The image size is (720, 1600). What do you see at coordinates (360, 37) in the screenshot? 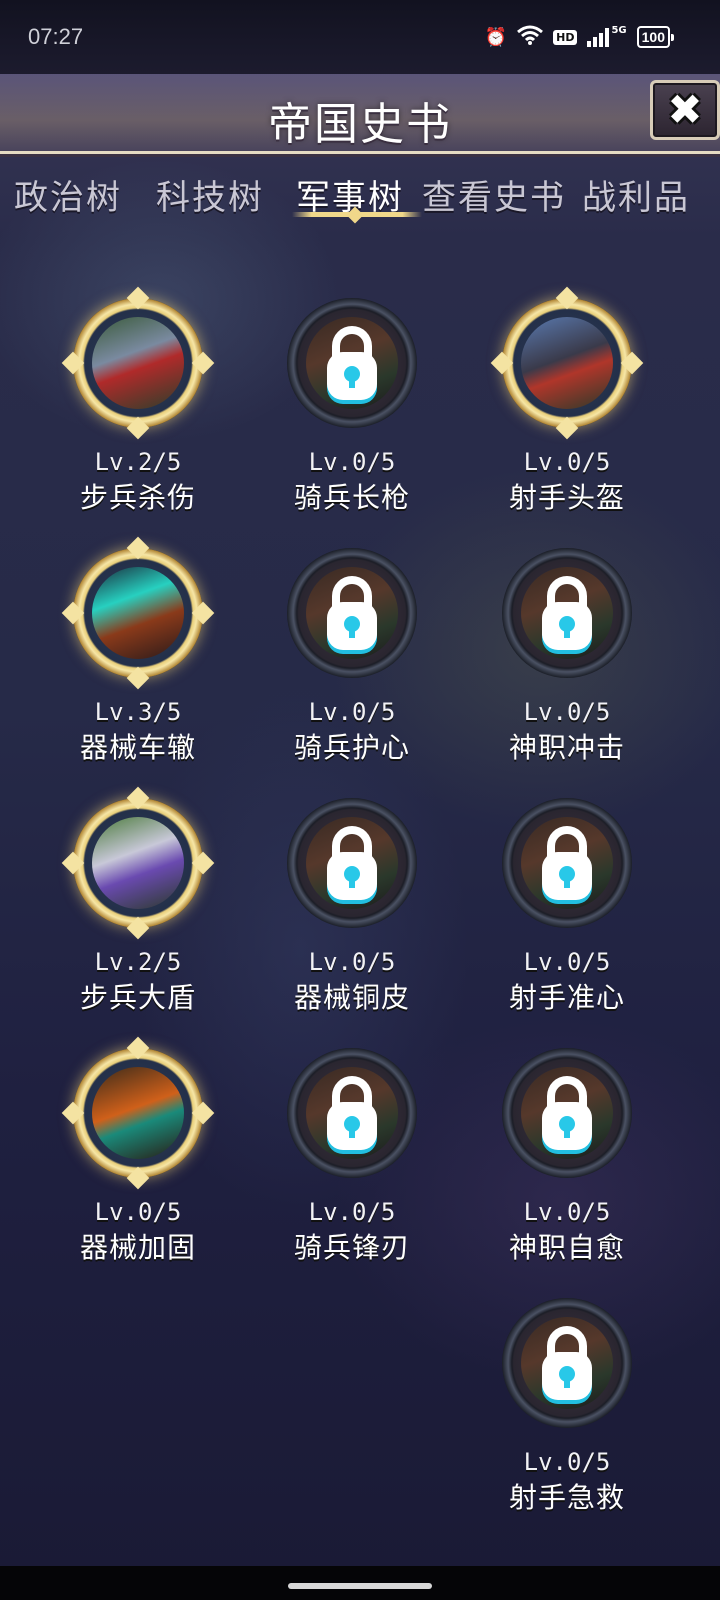
I see `status-bar: 07:27 ⏰ HD 5G 100` at bounding box center [360, 37].